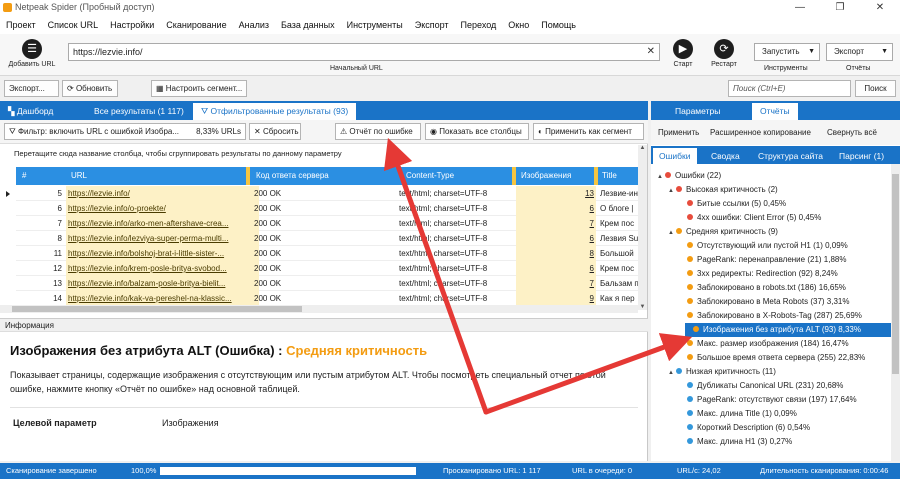 This screenshot has height=479, width=900. Describe the element at coordinates (787, 52) in the screenshot. I see `tools-dropdown: Запустить ▼` at that location.